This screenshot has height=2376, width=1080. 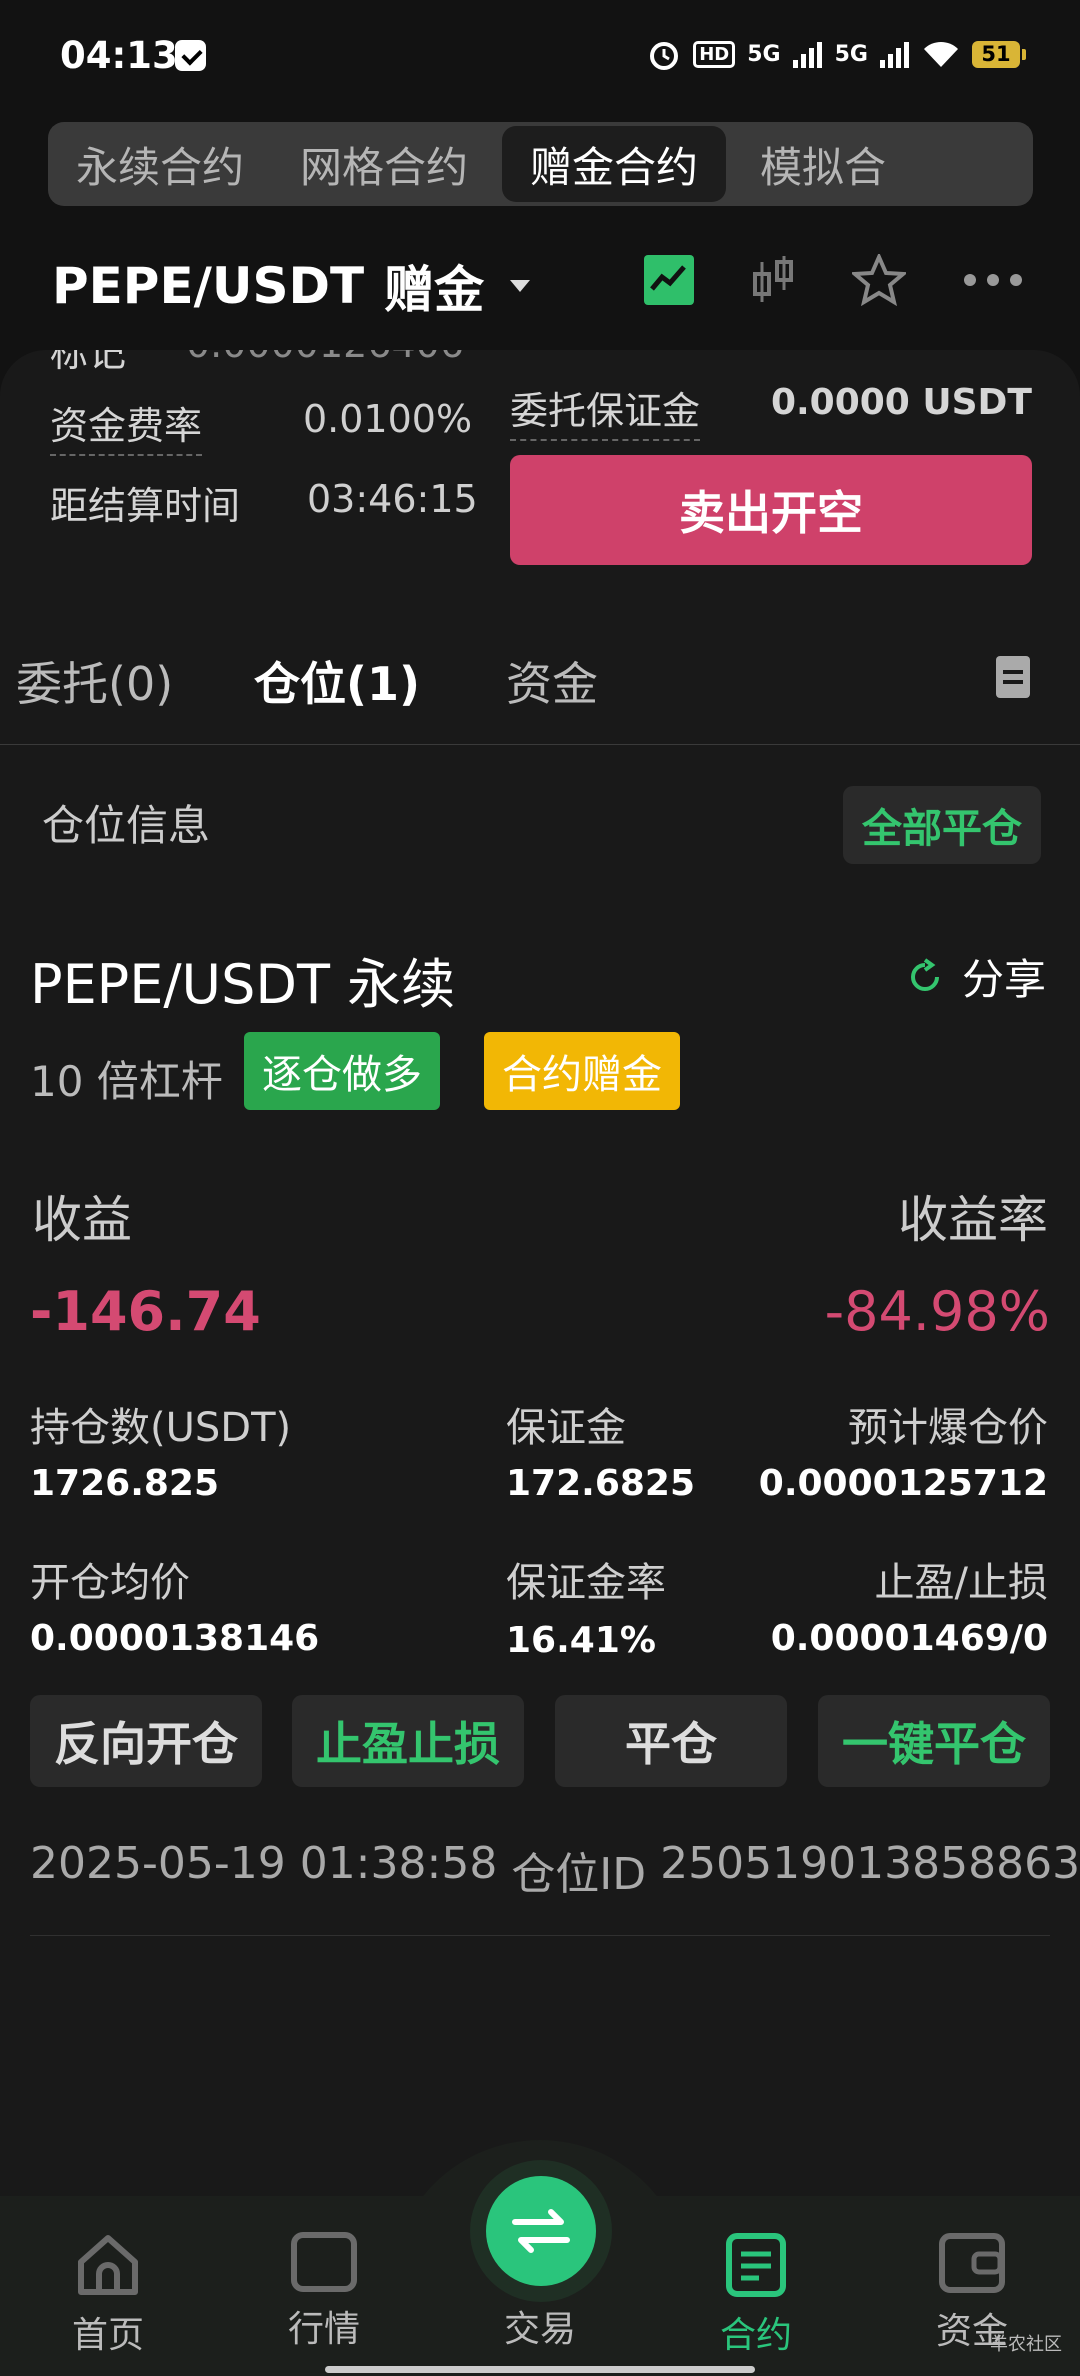 I want to click on share-icon, so click(x=925, y=974).